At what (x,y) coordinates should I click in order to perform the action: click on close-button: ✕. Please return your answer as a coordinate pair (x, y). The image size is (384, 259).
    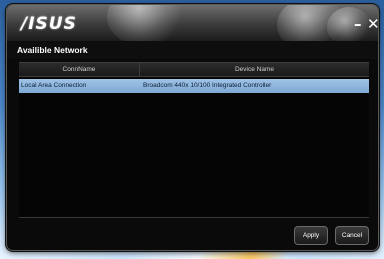
    Looking at the image, I should click on (372, 24).